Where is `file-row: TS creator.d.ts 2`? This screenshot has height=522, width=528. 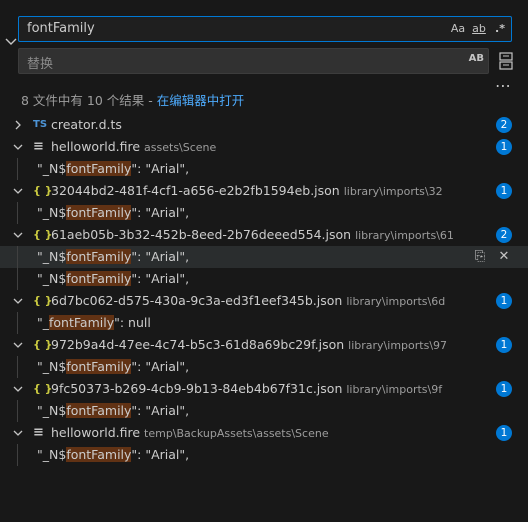 file-row: TS creator.d.ts 2 is located at coordinates (264, 125).